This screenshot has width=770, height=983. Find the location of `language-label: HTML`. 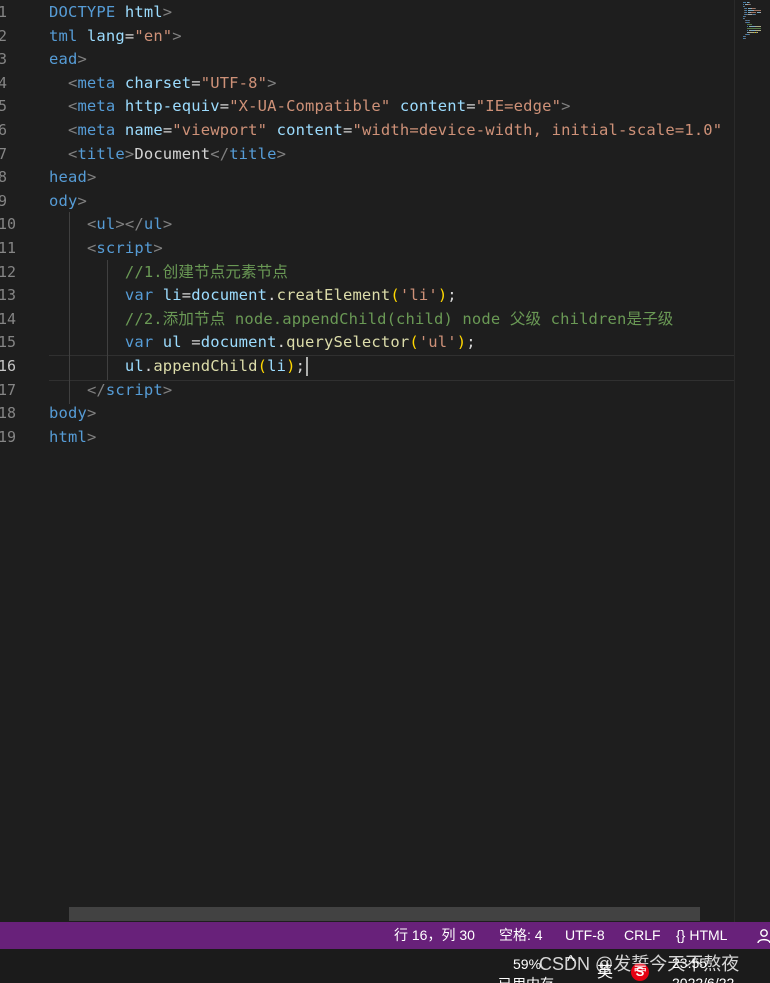

language-label: HTML is located at coordinates (708, 935).